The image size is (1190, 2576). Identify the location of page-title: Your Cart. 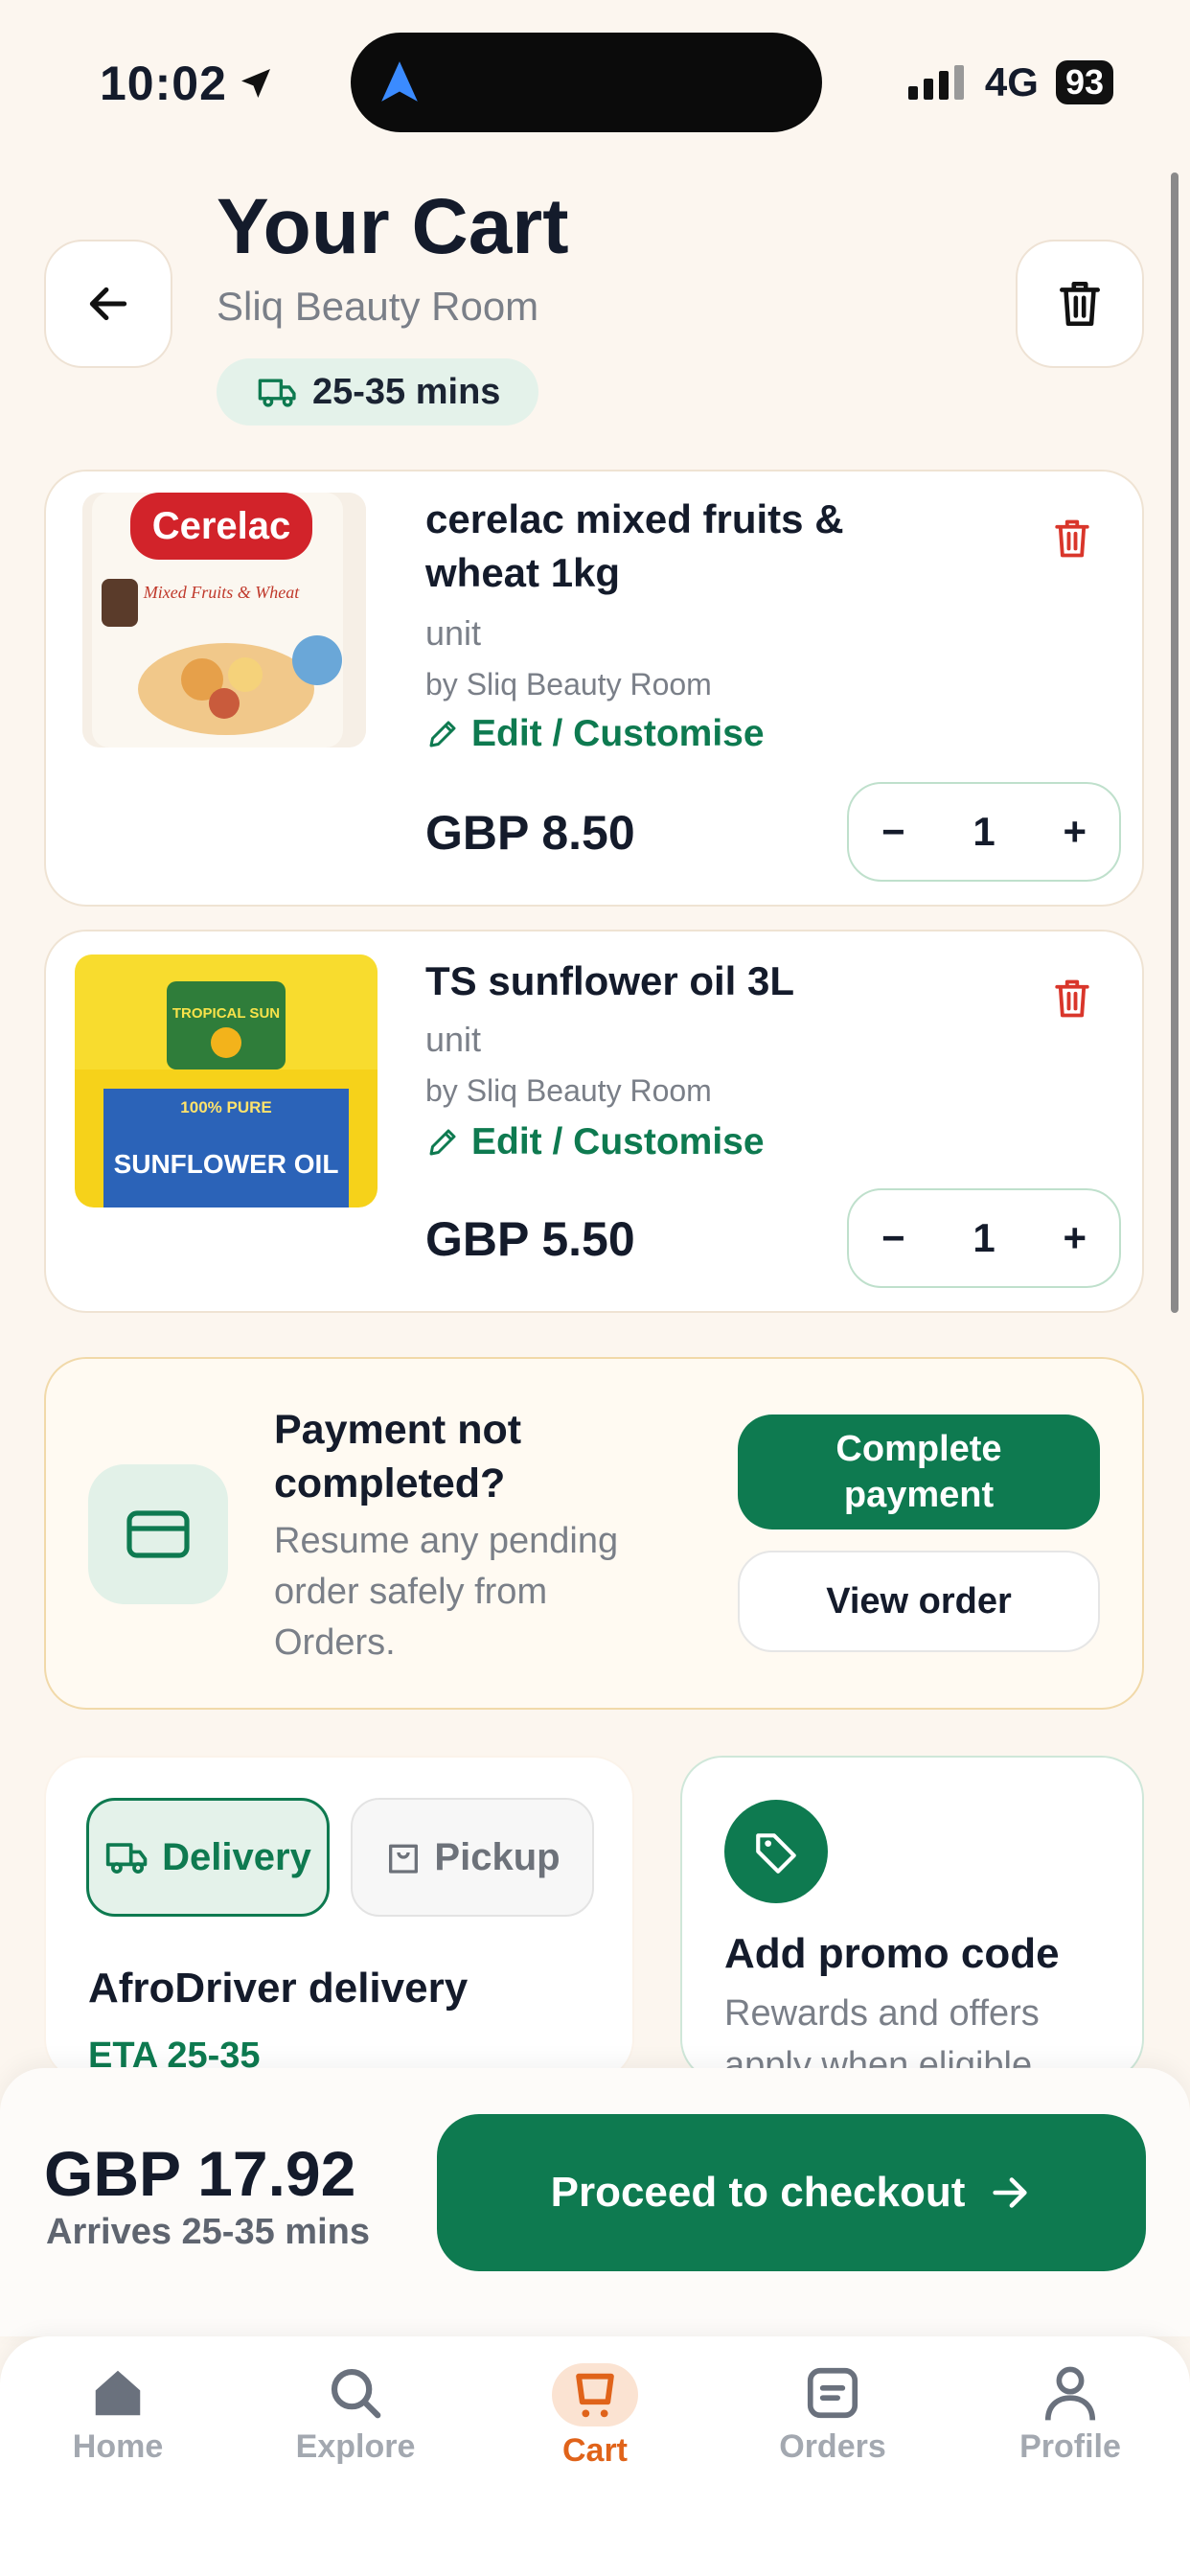
(393, 226).